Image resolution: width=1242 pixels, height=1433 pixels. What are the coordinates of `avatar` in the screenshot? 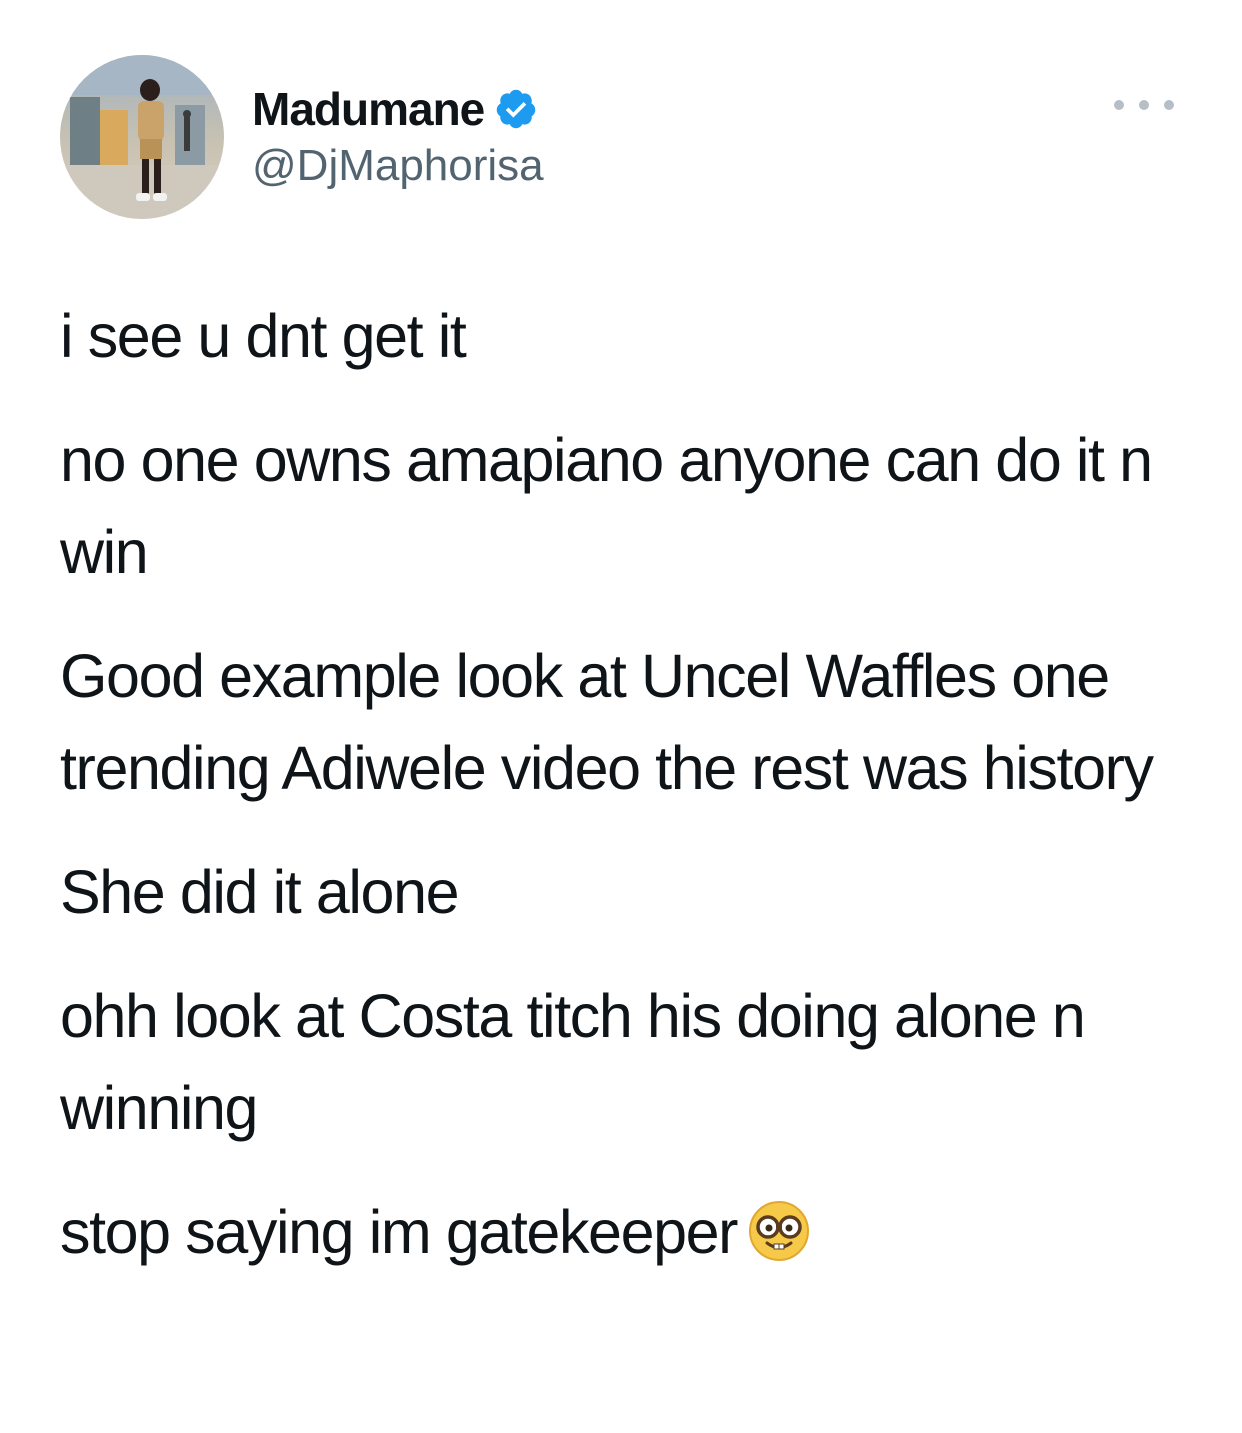 It's located at (142, 137).